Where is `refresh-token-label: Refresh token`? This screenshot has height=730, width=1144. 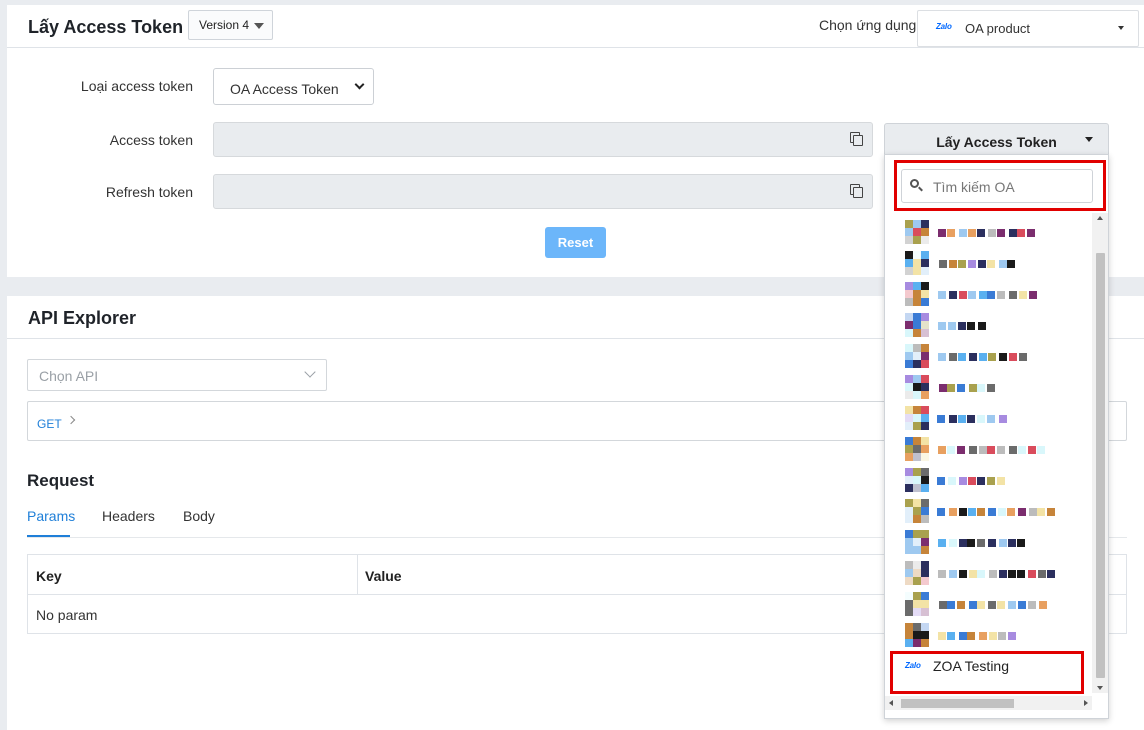 refresh-token-label: Refresh token is located at coordinates (149, 192).